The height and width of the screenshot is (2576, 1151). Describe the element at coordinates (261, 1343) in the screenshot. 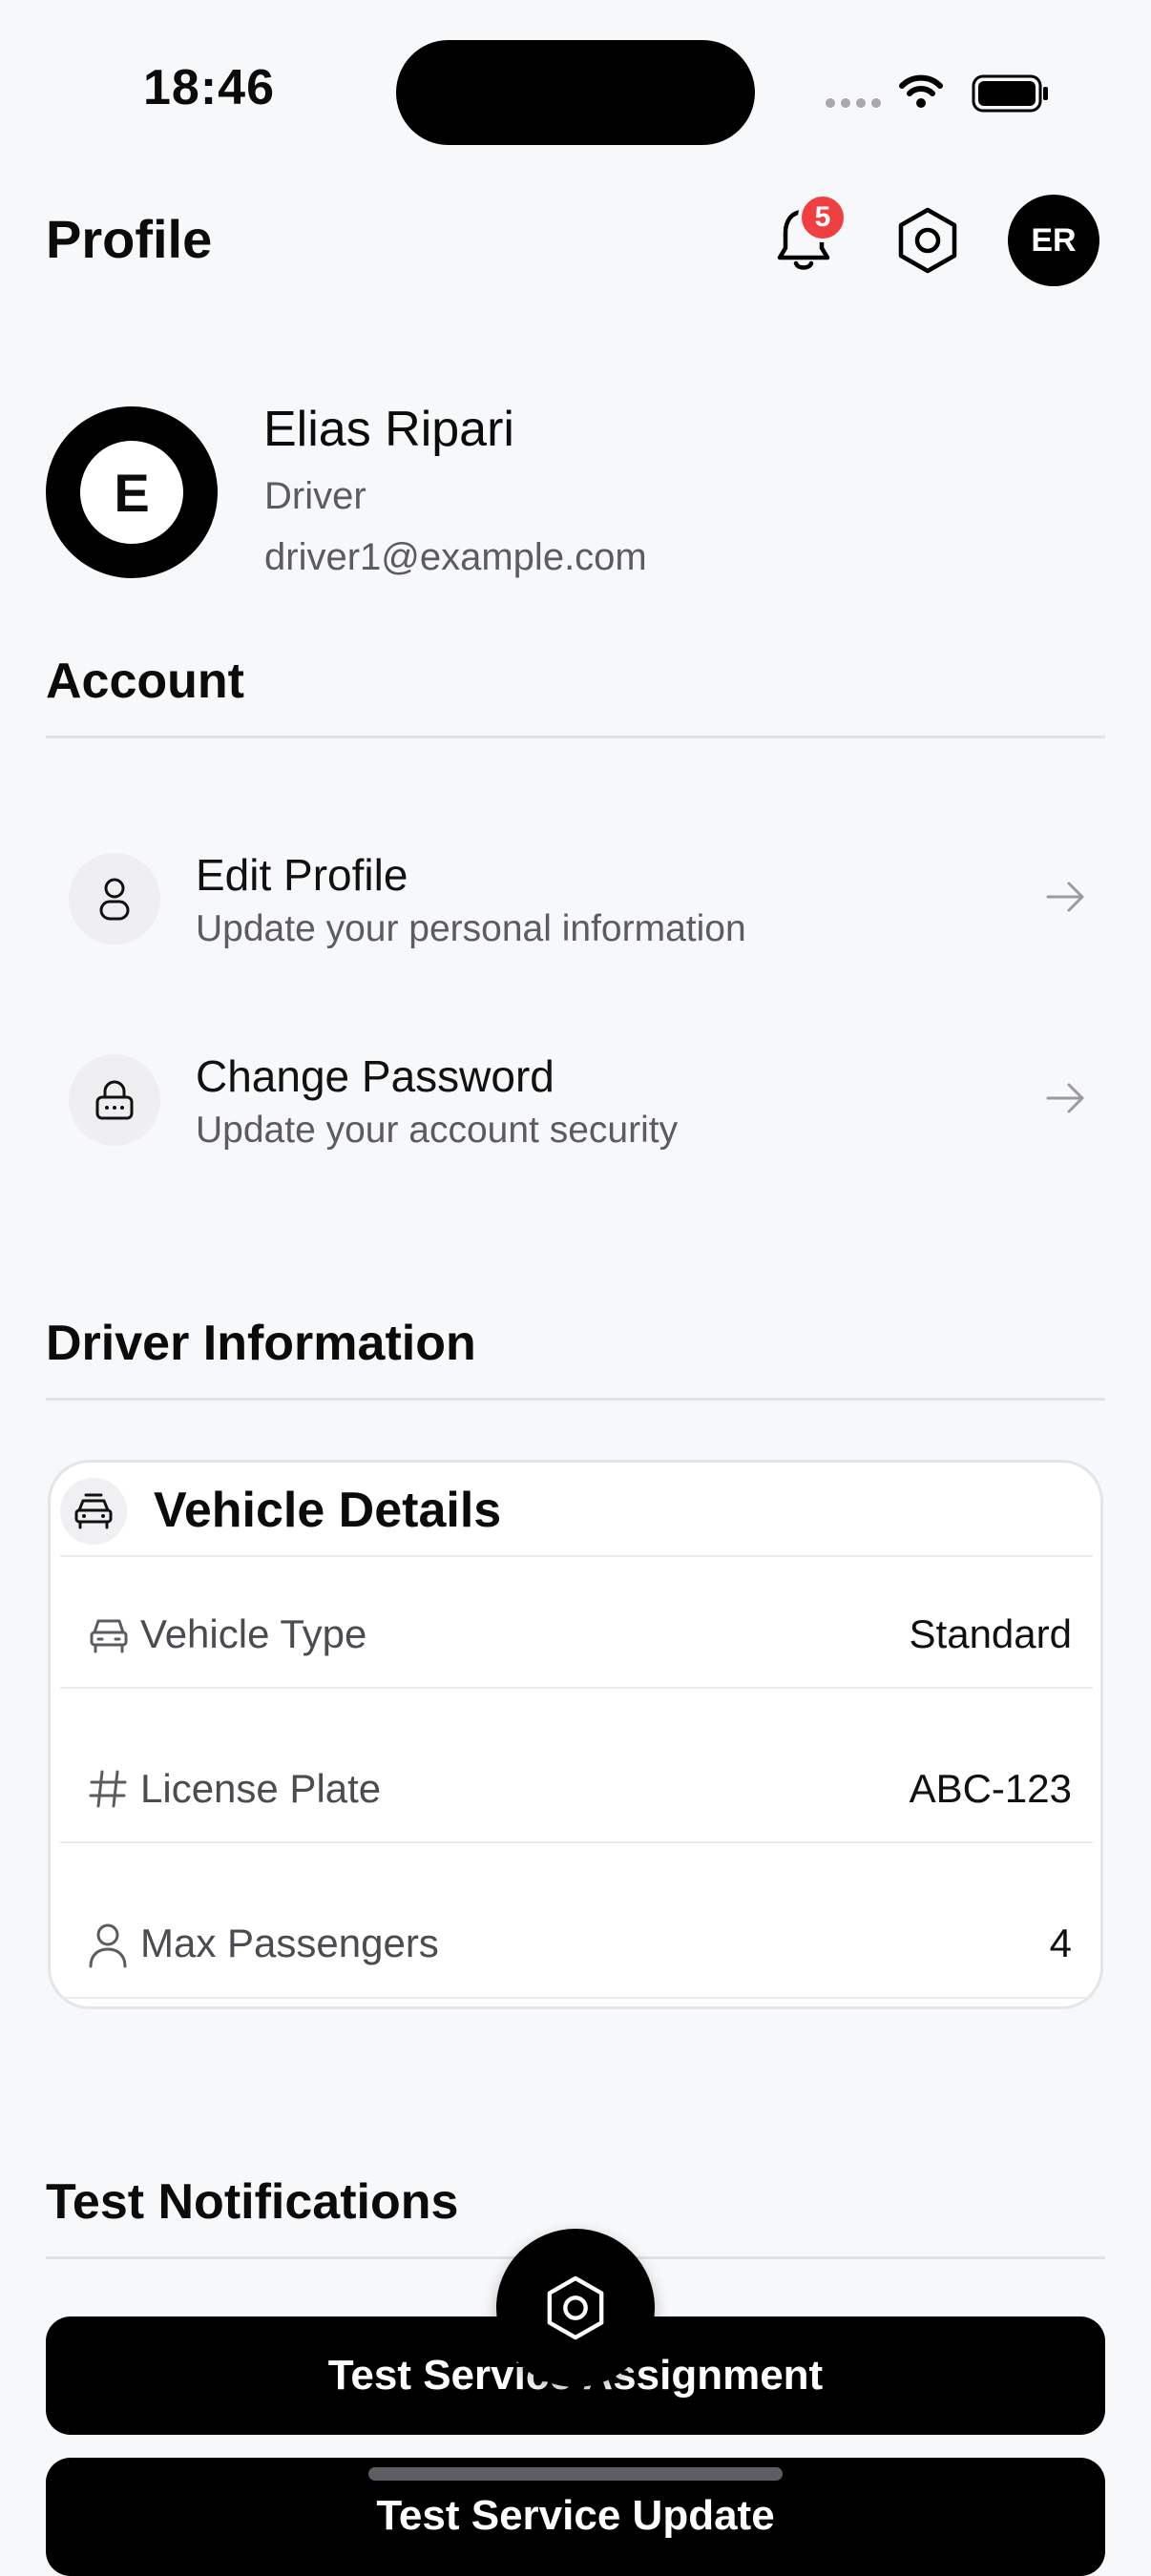

I see `driver-info-section-title: Driver Information` at that location.